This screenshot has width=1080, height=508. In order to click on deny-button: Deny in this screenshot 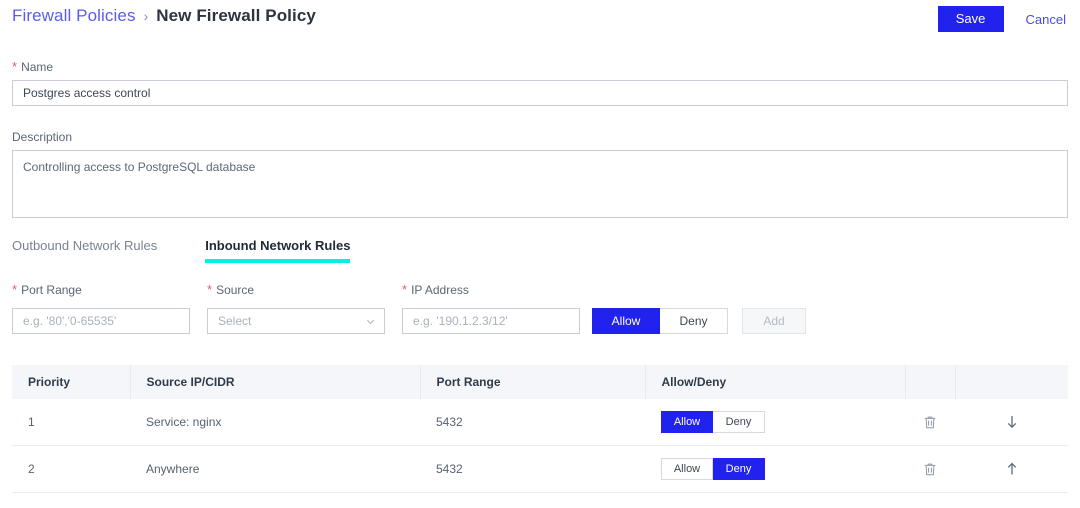, I will do `click(694, 321)`.